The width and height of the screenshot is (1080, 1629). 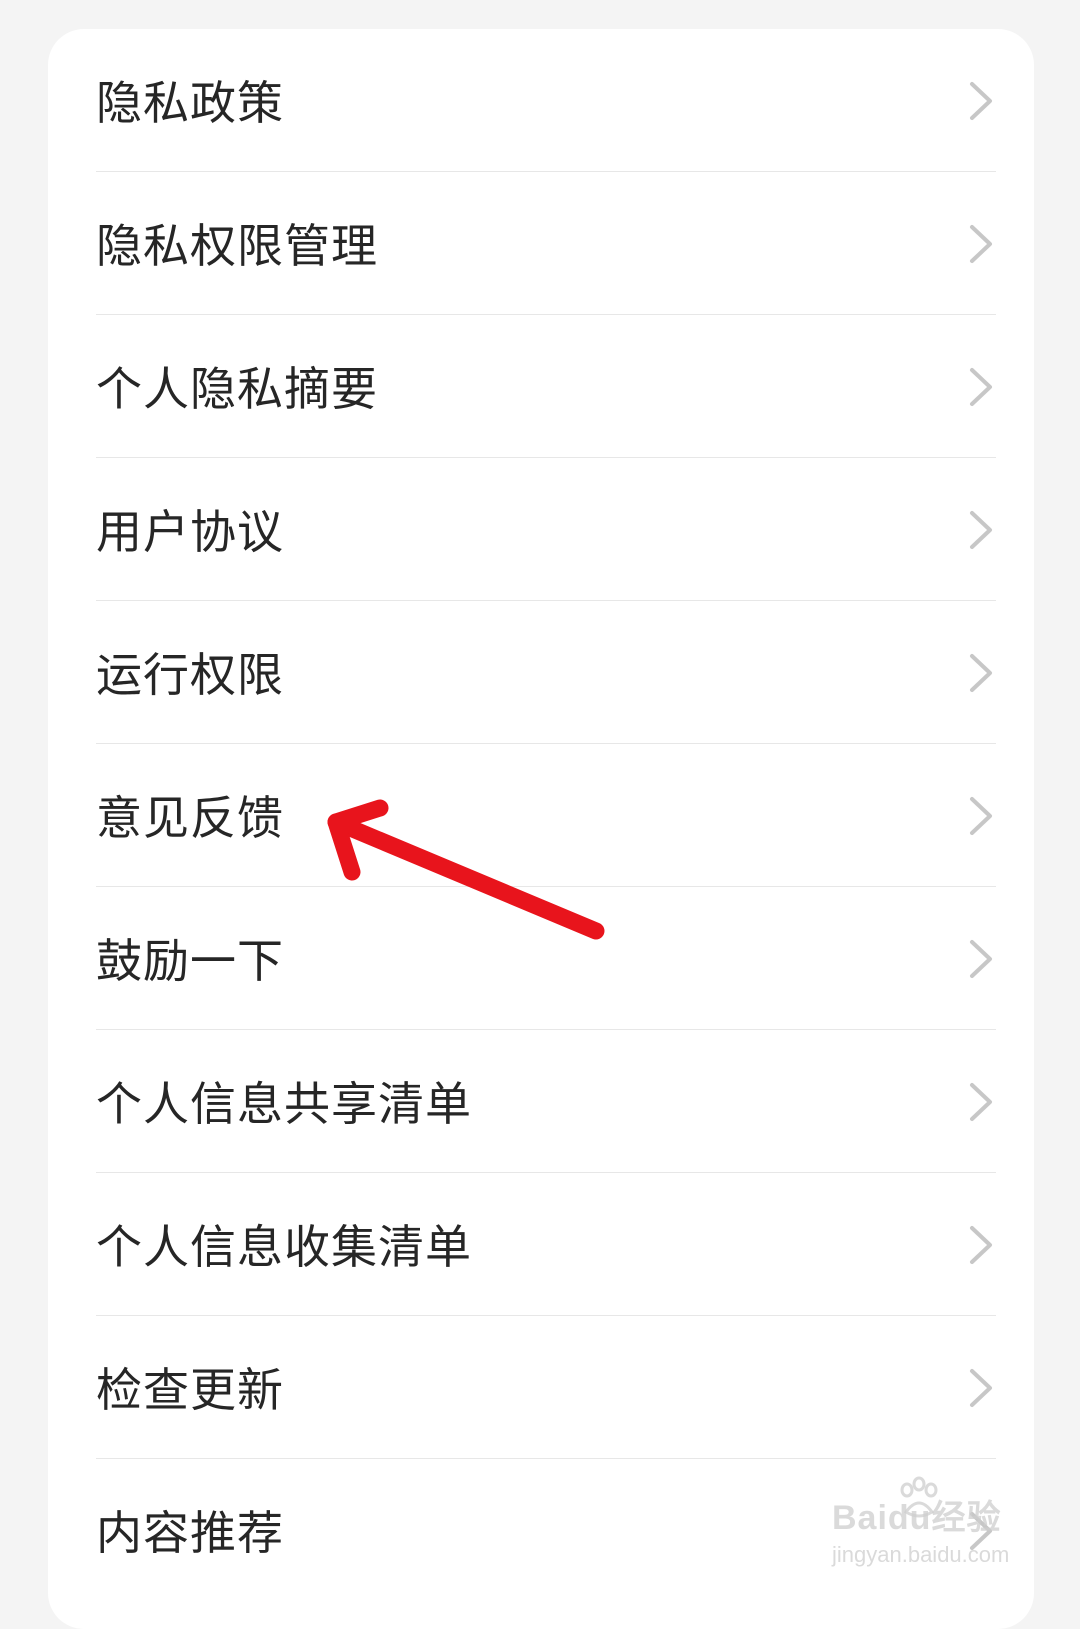 I want to click on settings-item-label: 个人信息共享清单, so click(x=284, y=1104).